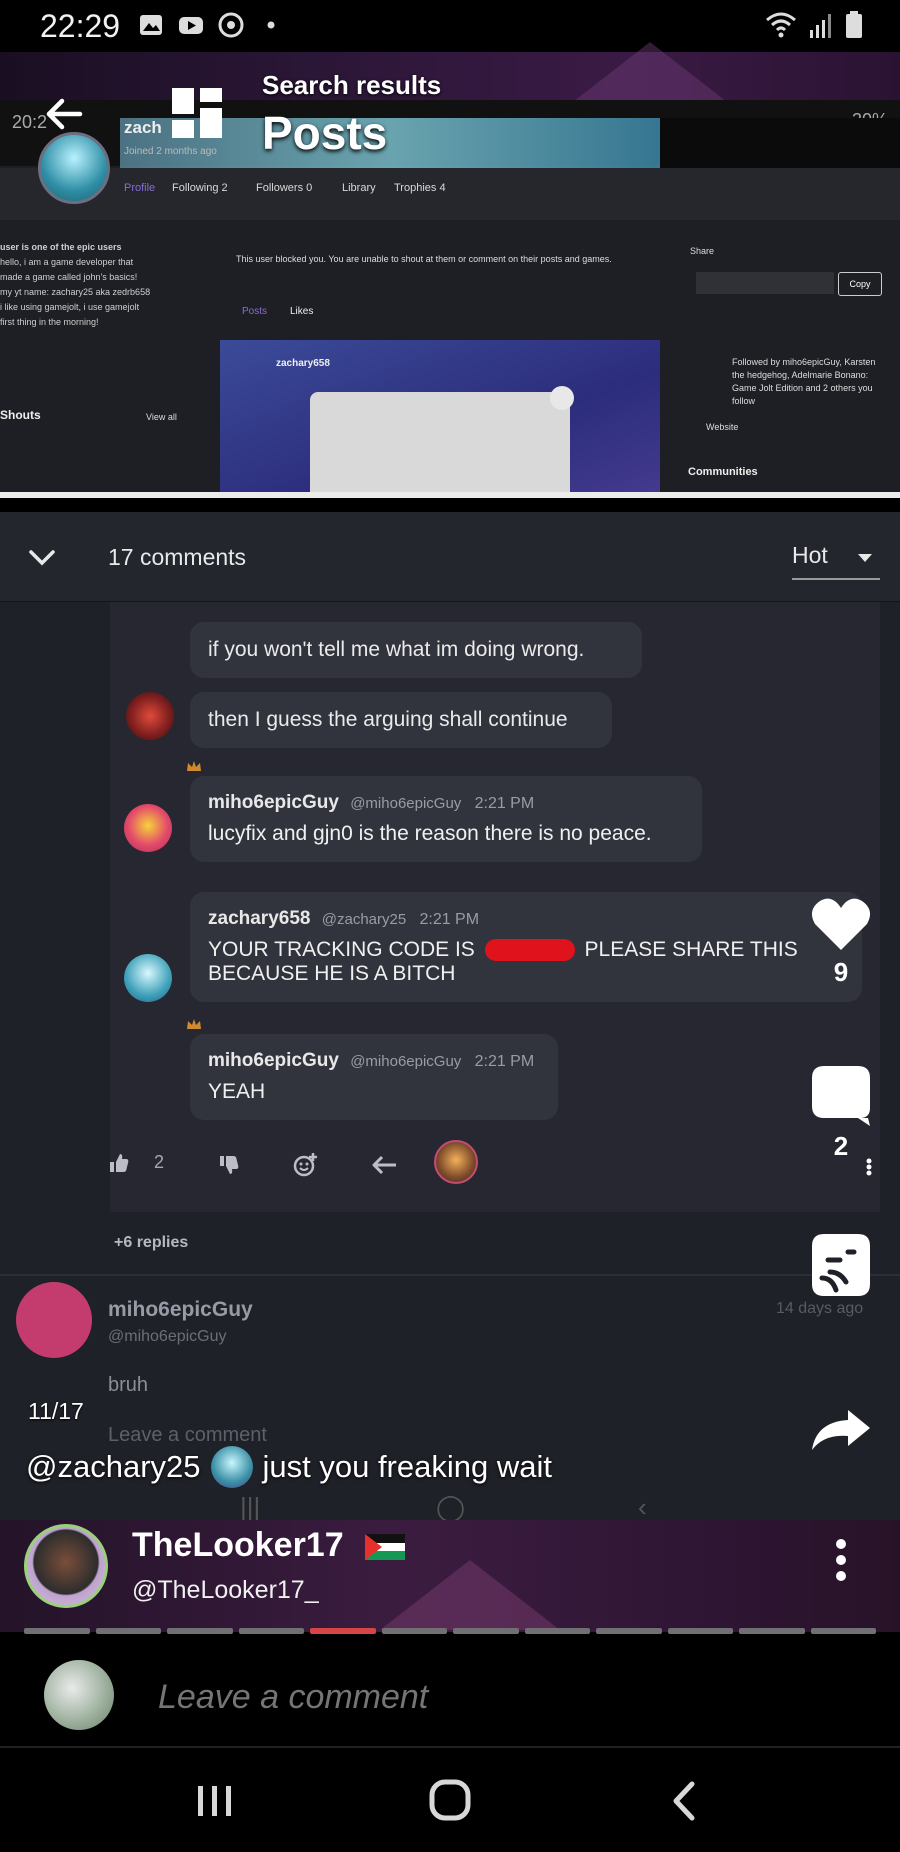  What do you see at coordinates (161, 417) in the screenshot?
I see `view-all-link: View all` at bounding box center [161, 417].